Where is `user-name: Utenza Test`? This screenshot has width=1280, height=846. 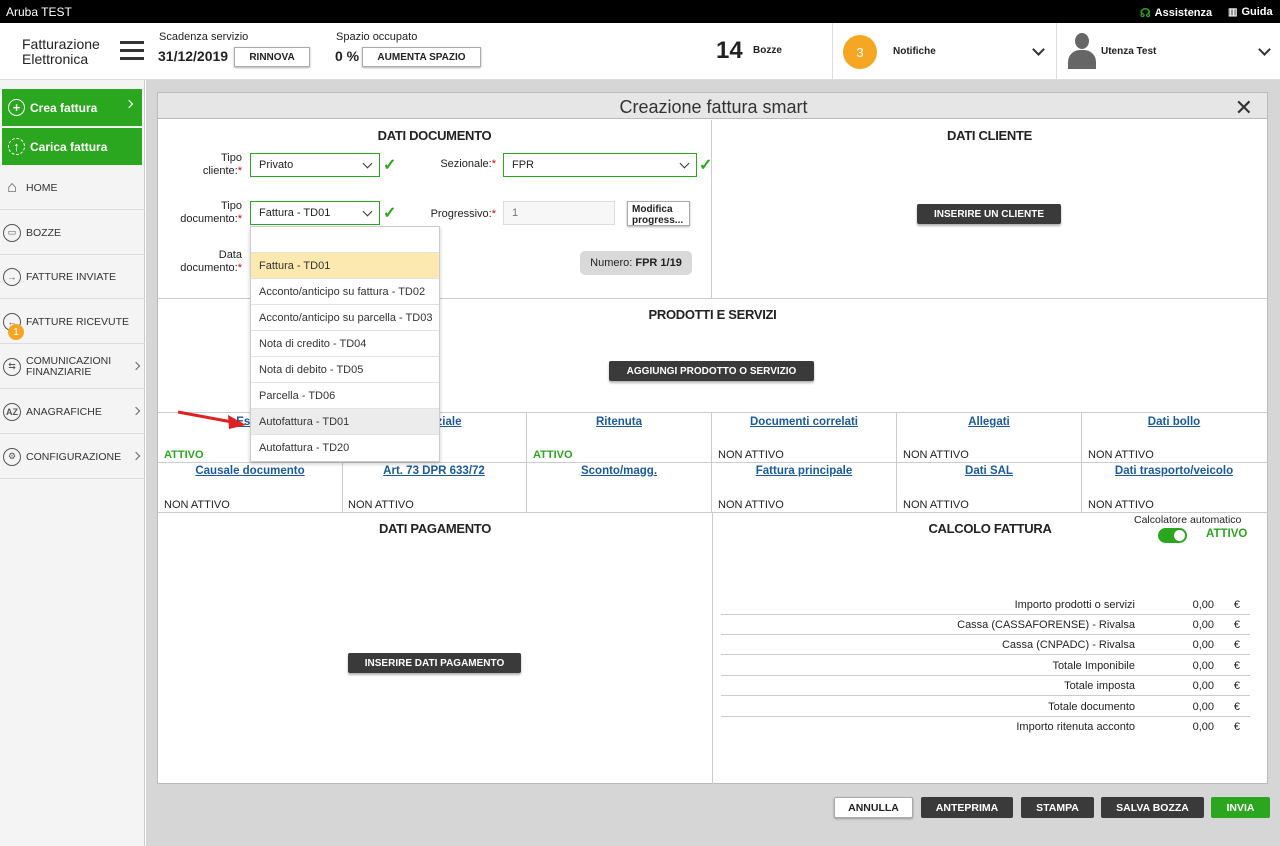
user-name: Utenza Test is located at coordinates (1128, 51).